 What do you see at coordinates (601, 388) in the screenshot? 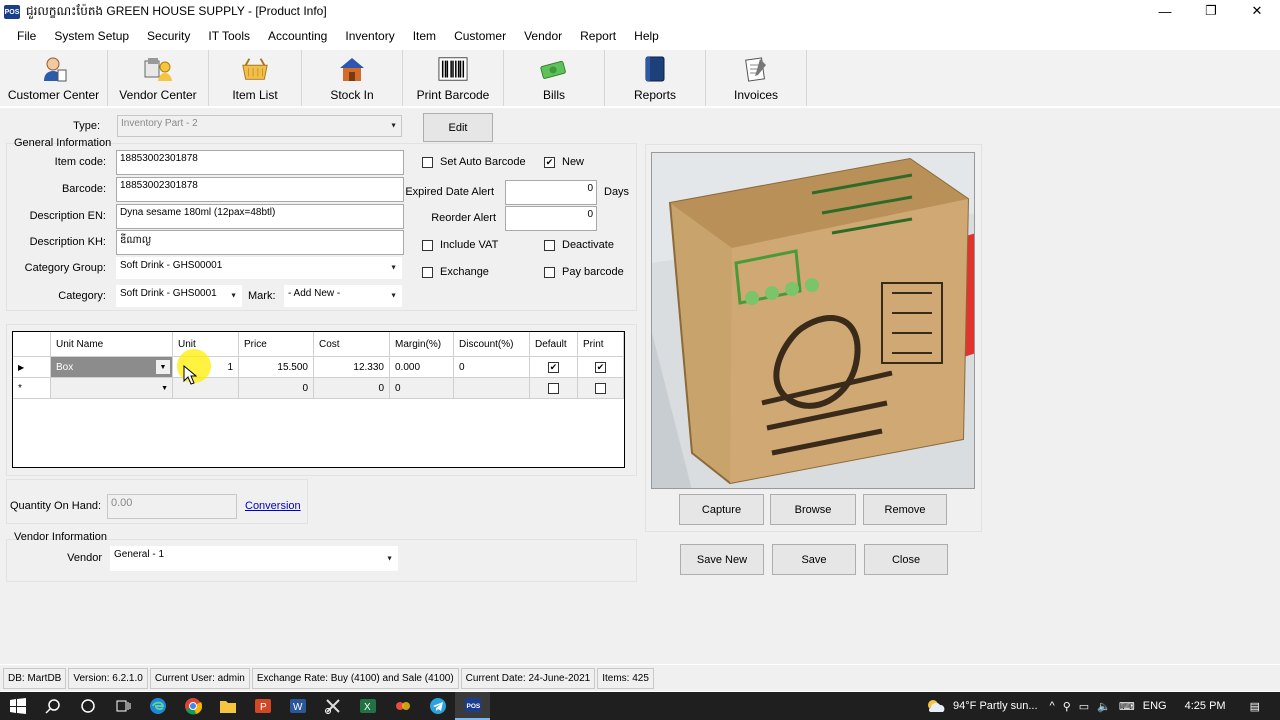
I see `print-checkbox` at bounding box center [601, 388].